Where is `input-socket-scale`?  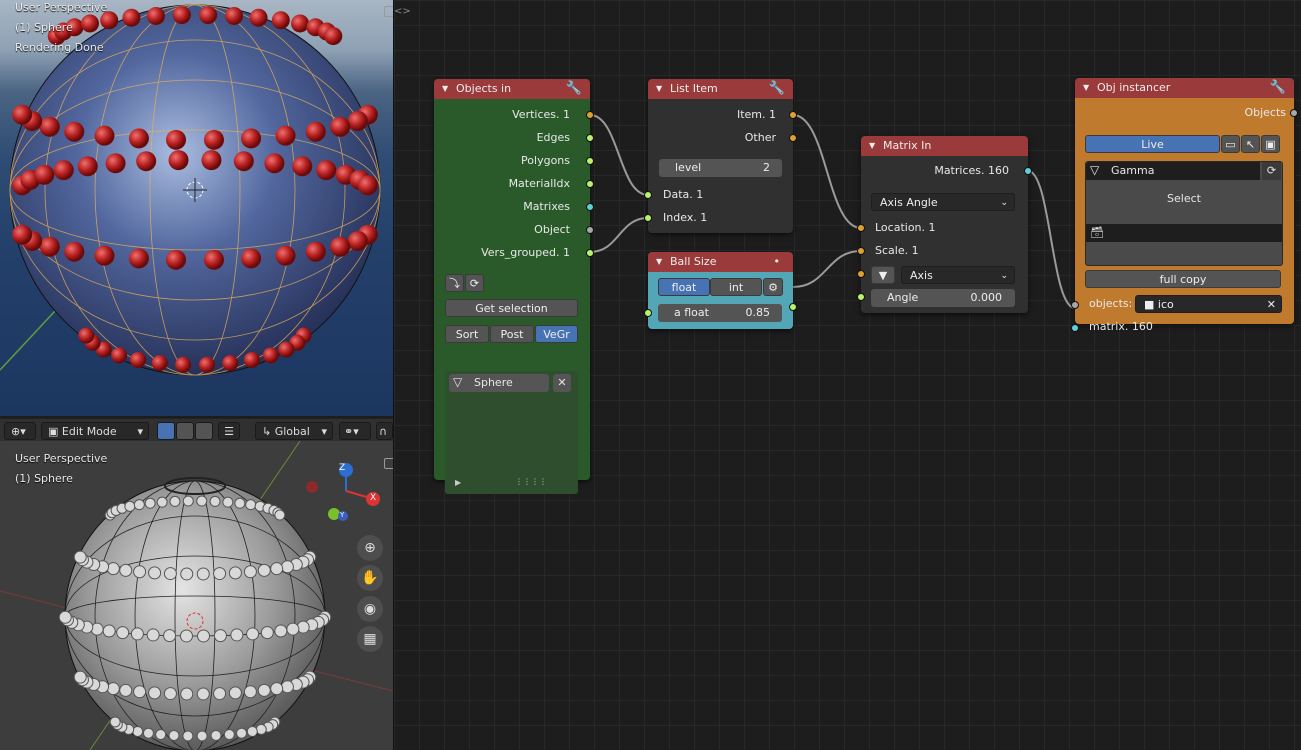 input-socket-scale is located at coordinates (861, 251).